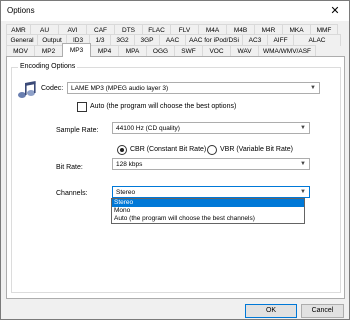 The height and width of the screenshot is (320, 350). I want to click on vbr-radio, so click(212, 150).